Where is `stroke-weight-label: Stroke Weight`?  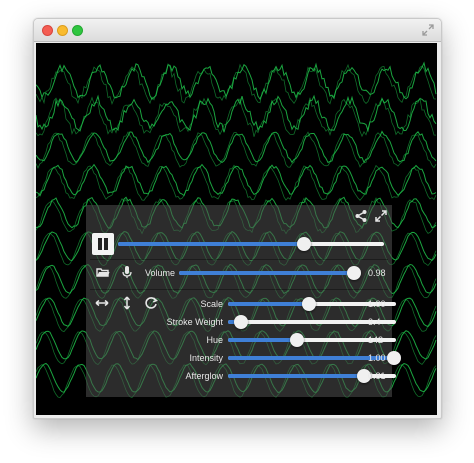
stroke-weight-label: Stroke Weight is located at coordinates (194, 322).